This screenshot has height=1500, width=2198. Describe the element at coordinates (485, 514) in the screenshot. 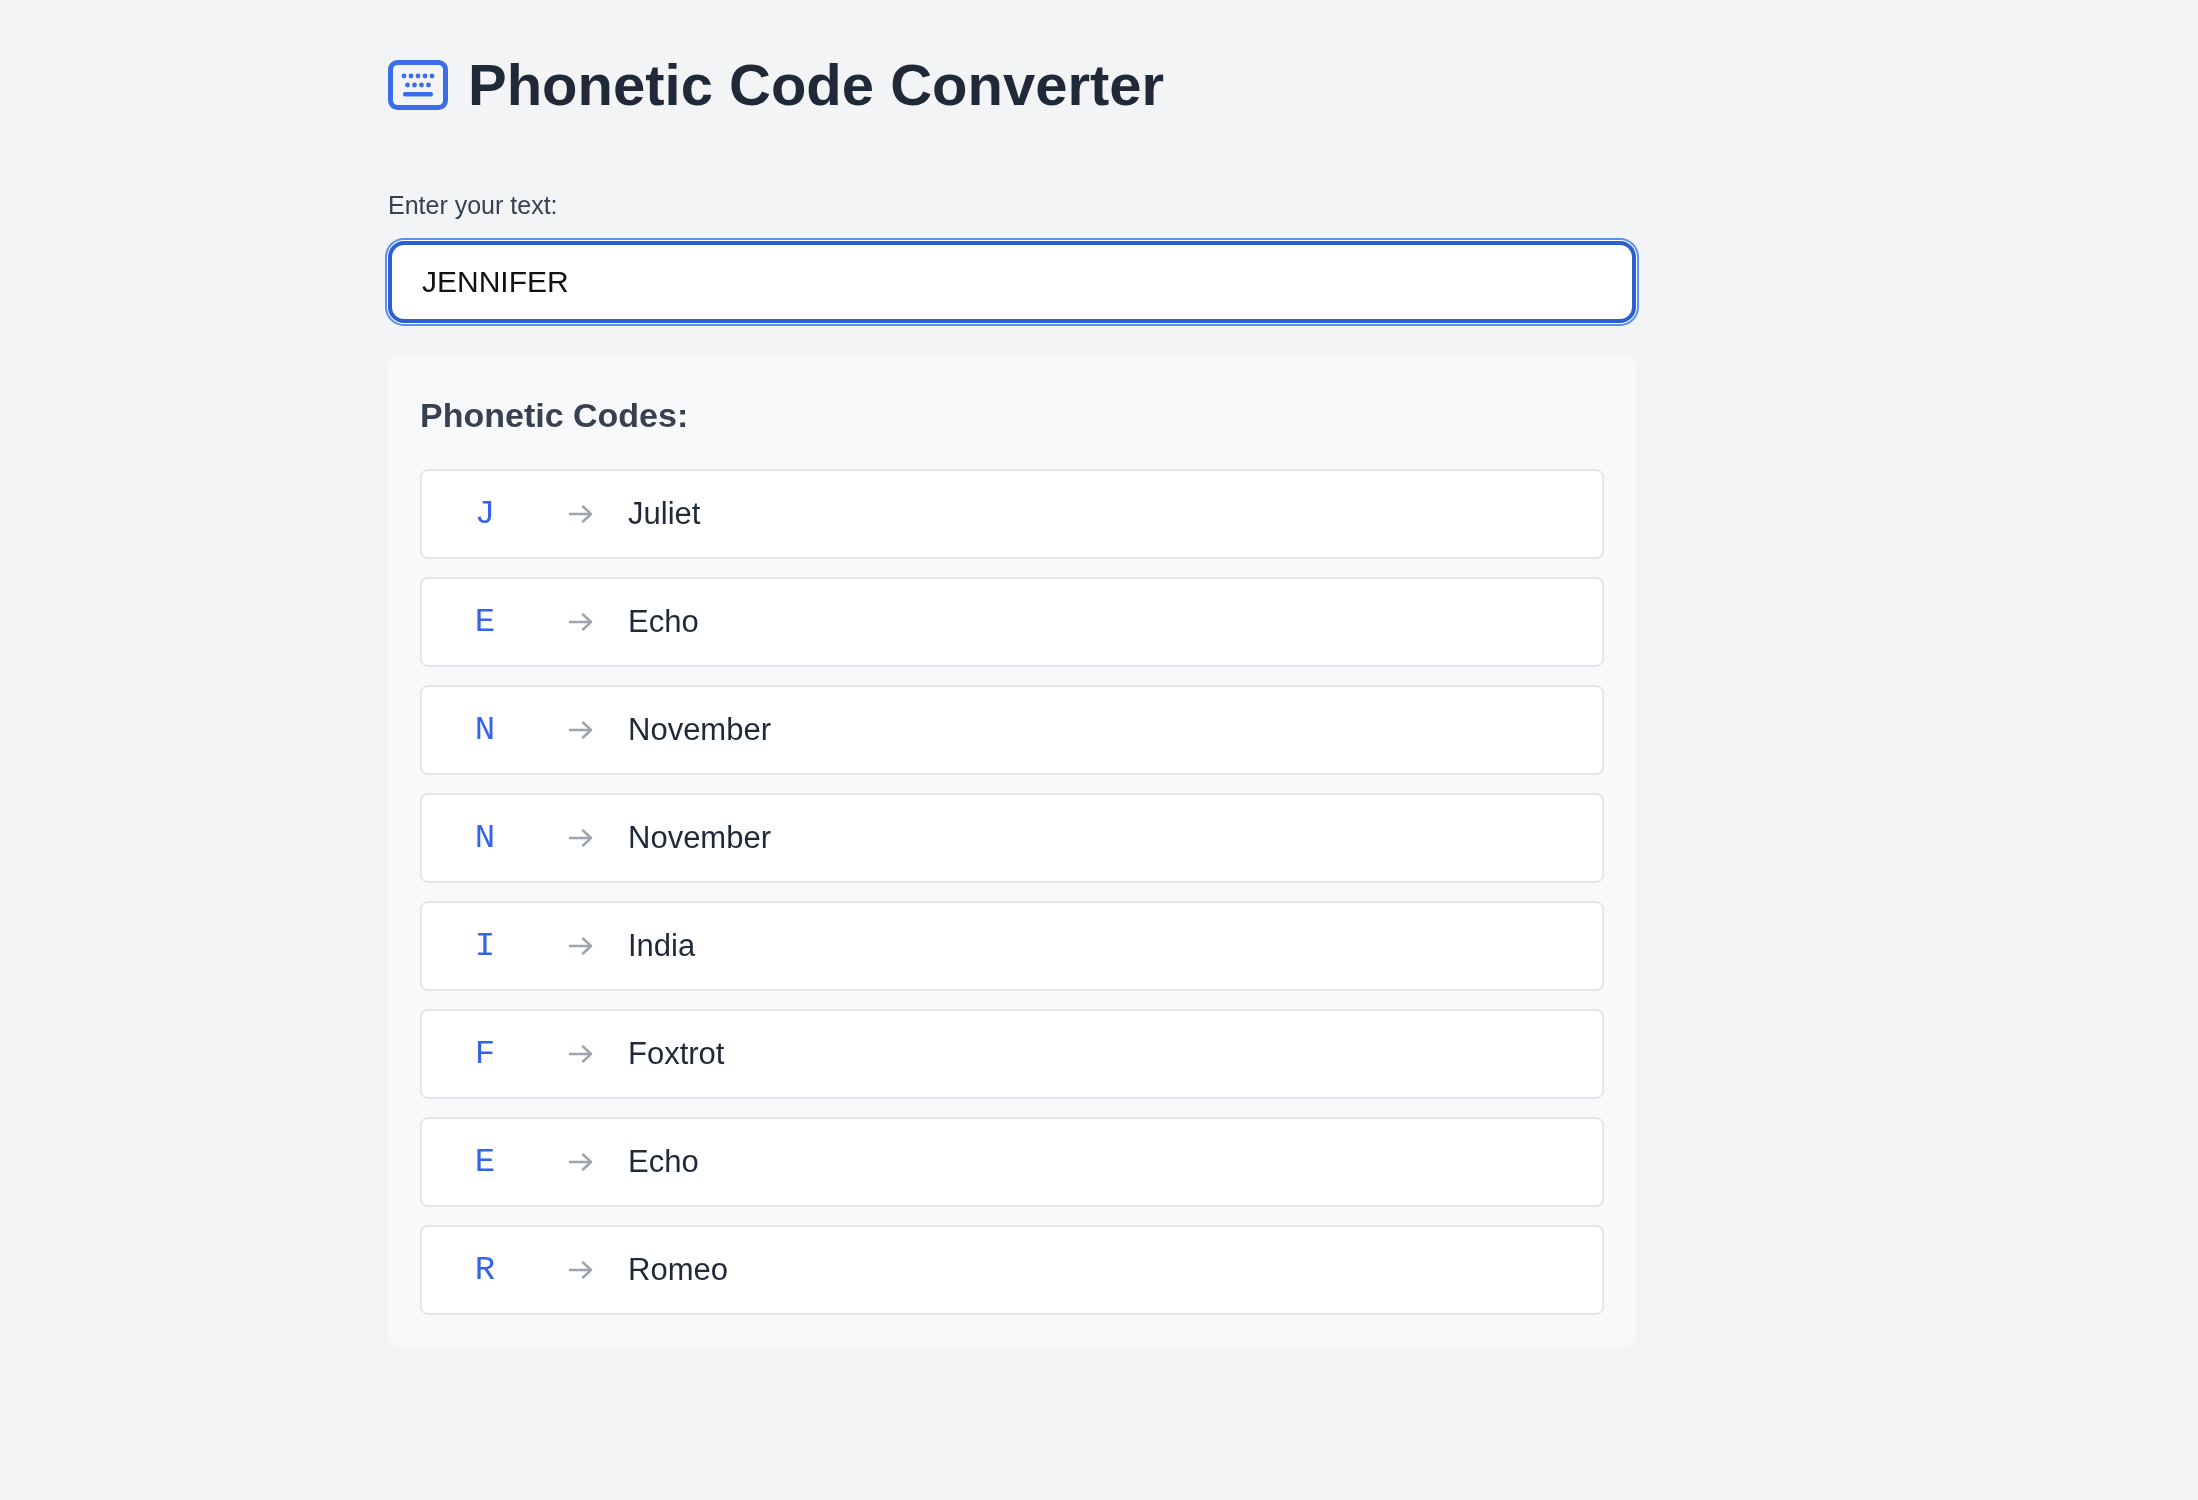

I see `letter-text: J` at that location.